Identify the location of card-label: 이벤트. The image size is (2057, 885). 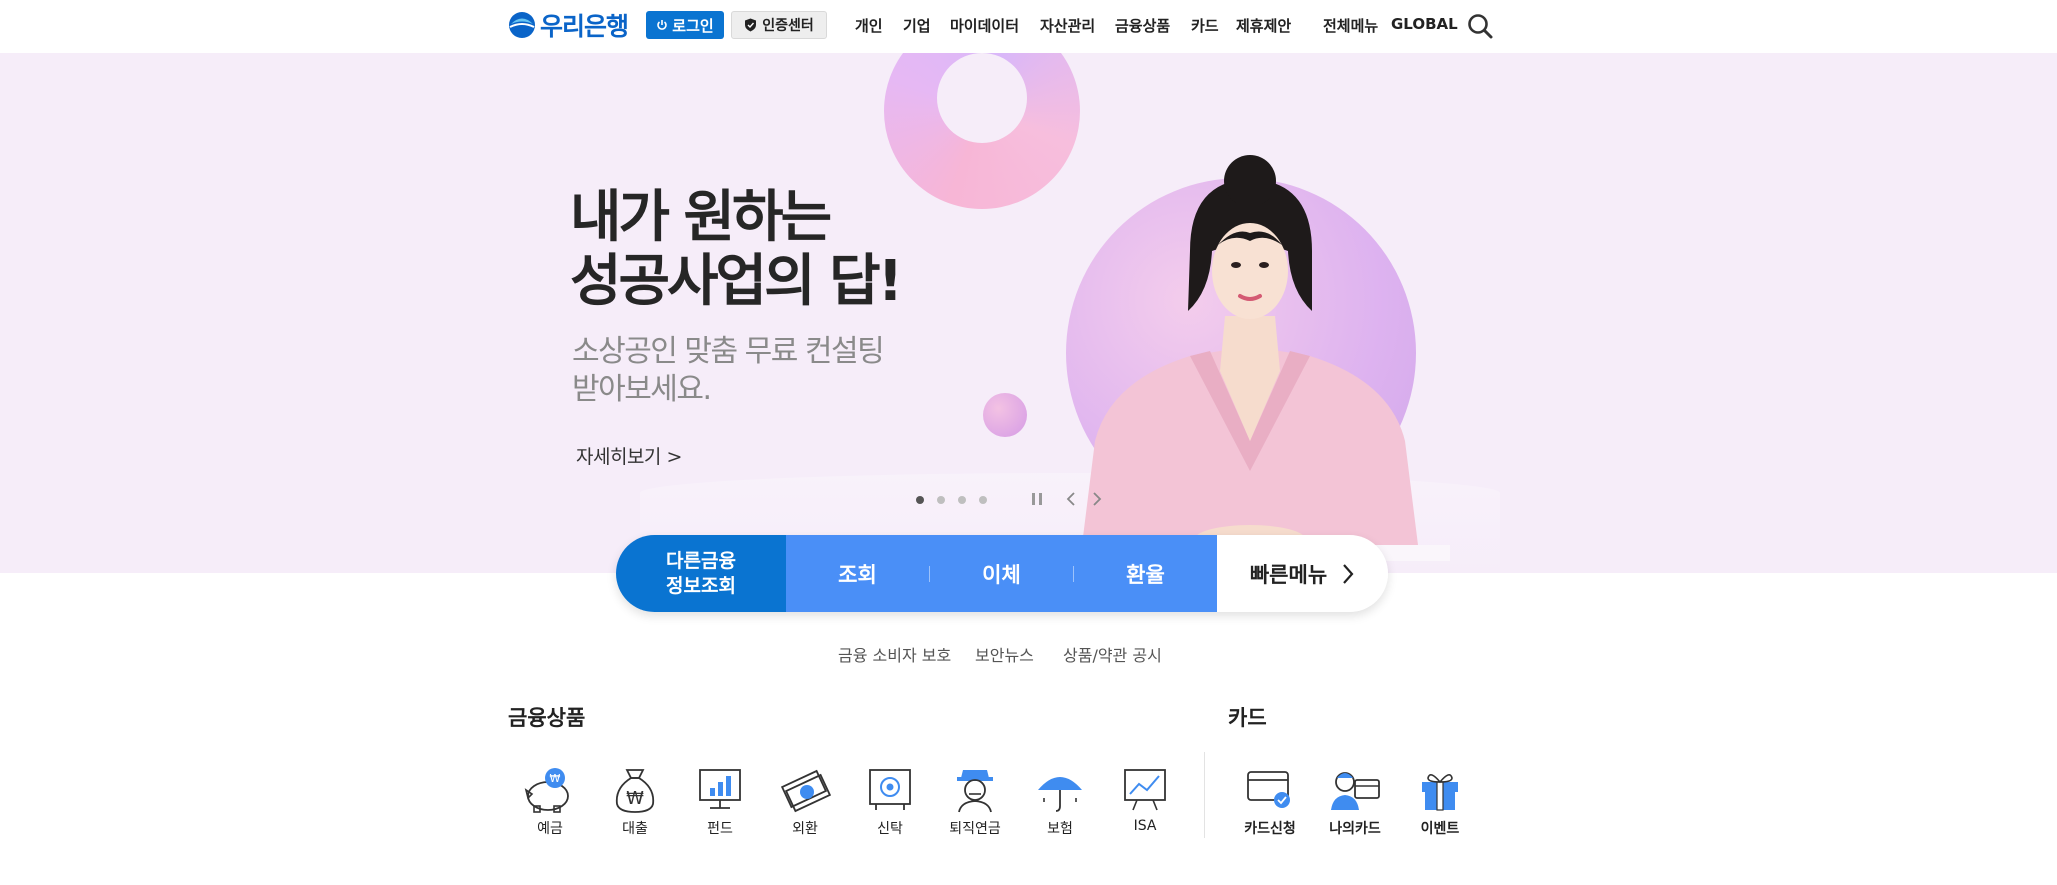
(1440, 829).